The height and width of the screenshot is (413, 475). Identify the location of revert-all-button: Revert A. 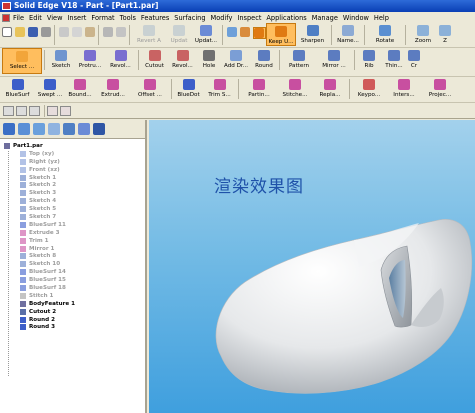
(149, 33).